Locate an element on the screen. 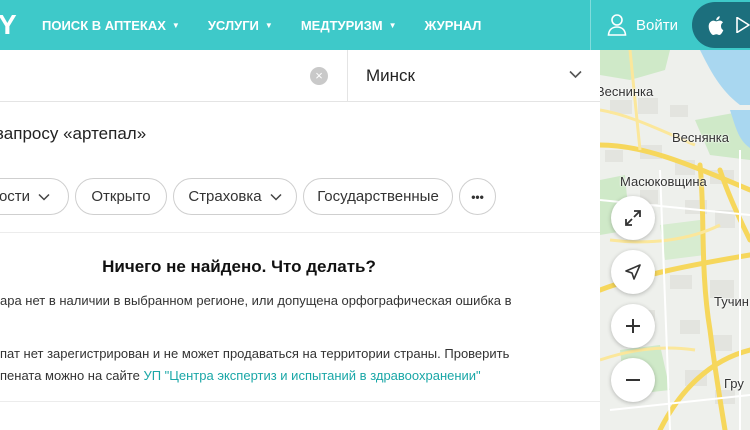 This screenshot has height=430, width=750. nav-medtourism: МЕДТУРИЗМ ▼ is located at coordinates (349, 25).